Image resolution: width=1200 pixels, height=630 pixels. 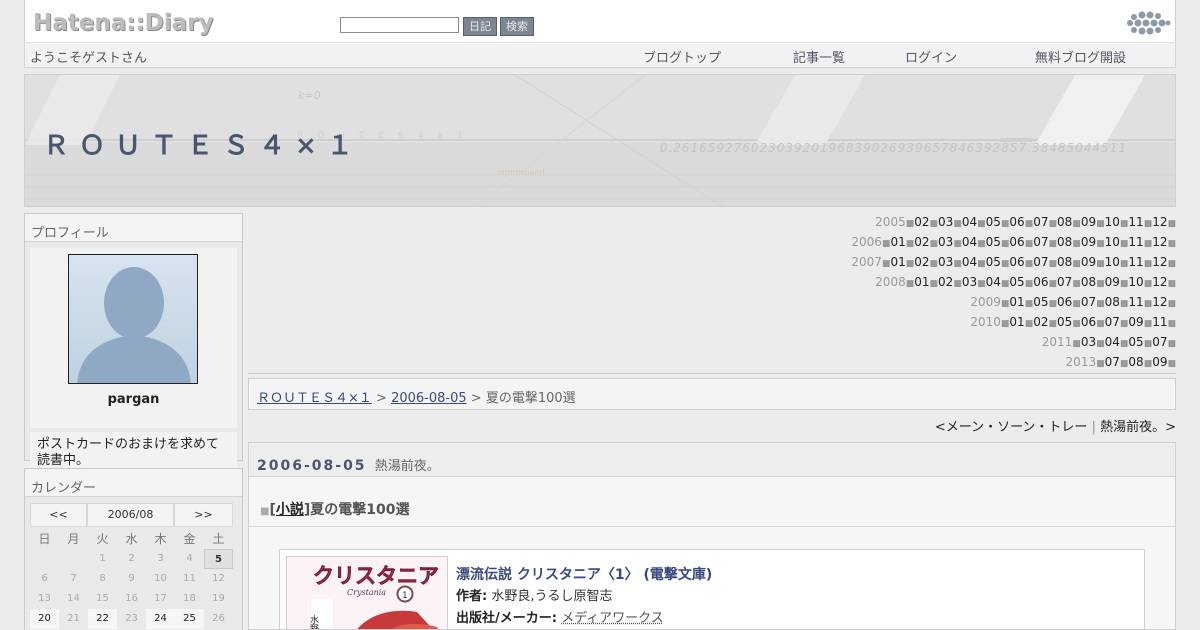 I want to click on search-input, so click(x=399, y=25).